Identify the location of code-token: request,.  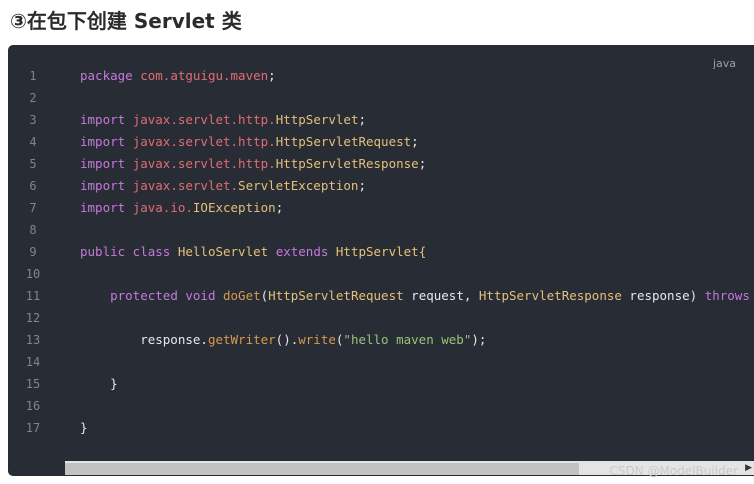
(441, 295).